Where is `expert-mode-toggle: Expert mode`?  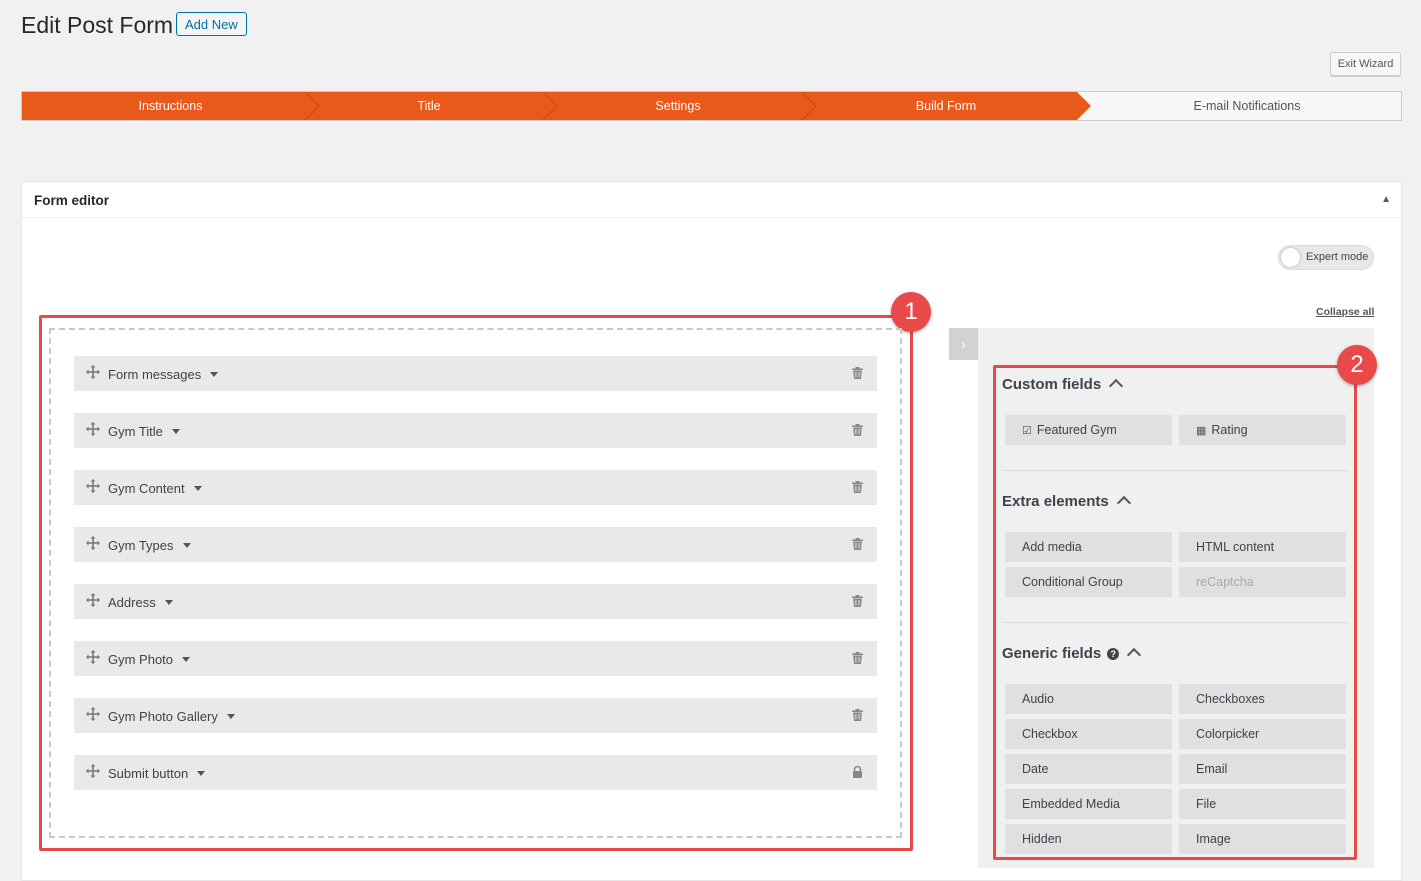
expert-mode-toggle: Expert mode is located at coordinates (1326, 257).